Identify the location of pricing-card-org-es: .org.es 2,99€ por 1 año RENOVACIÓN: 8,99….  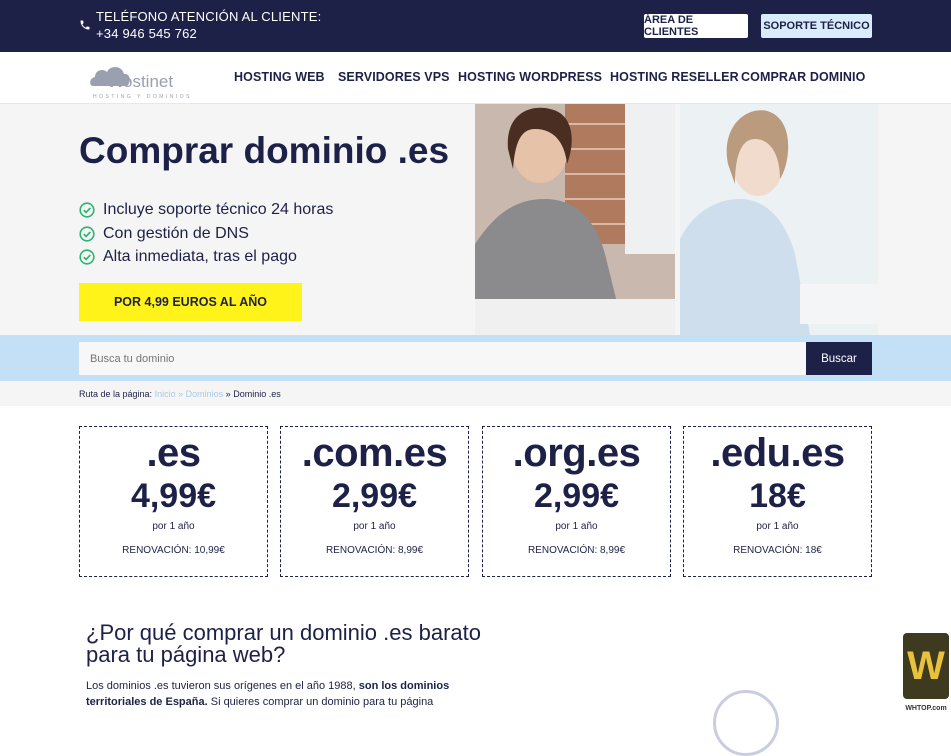
(576, 501).